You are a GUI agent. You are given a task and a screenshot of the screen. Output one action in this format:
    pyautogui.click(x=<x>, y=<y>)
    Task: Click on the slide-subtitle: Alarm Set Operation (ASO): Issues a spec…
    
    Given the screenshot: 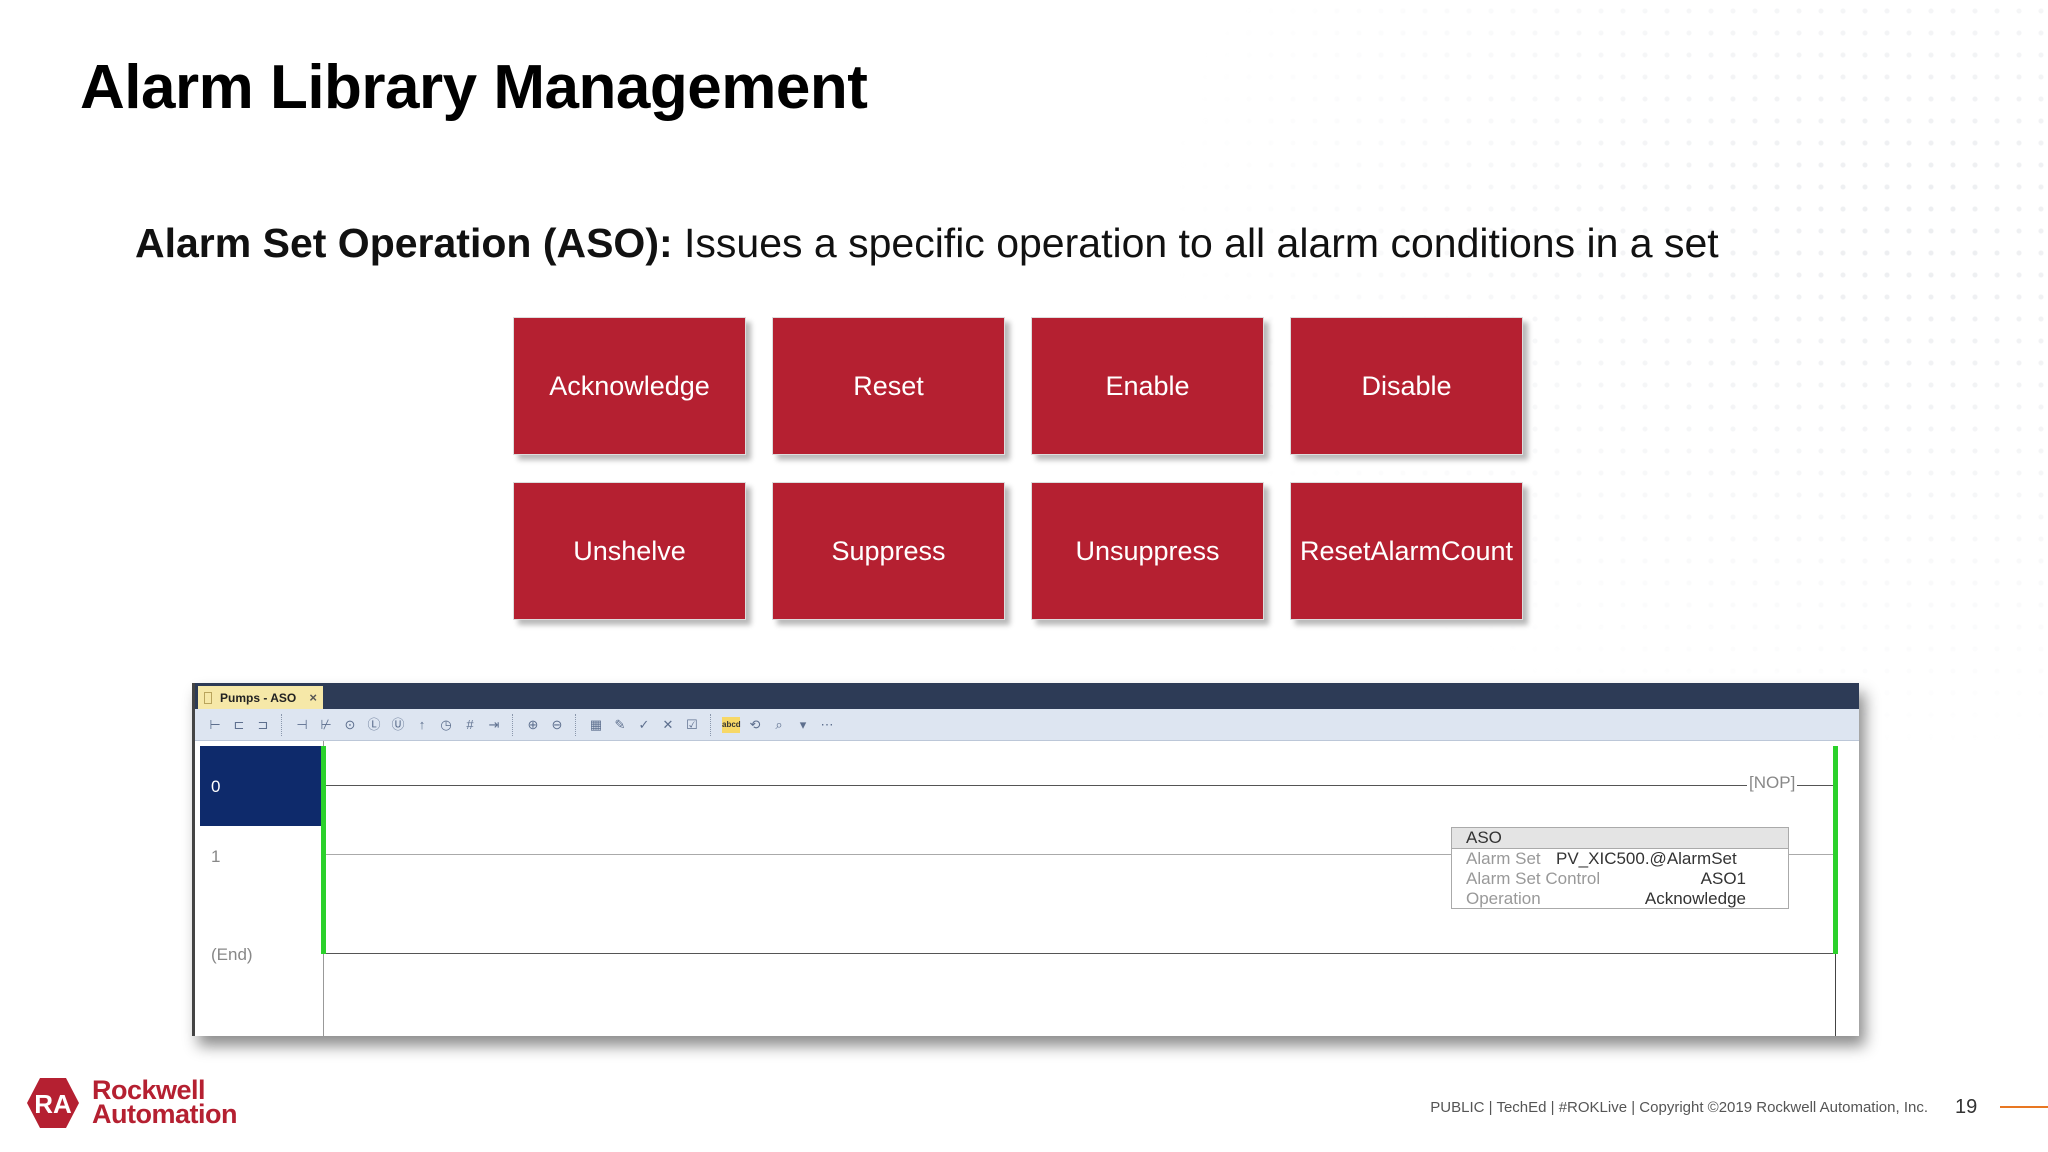 What is the action you would take?
    pyautogui.click(x=927, y=243)
    